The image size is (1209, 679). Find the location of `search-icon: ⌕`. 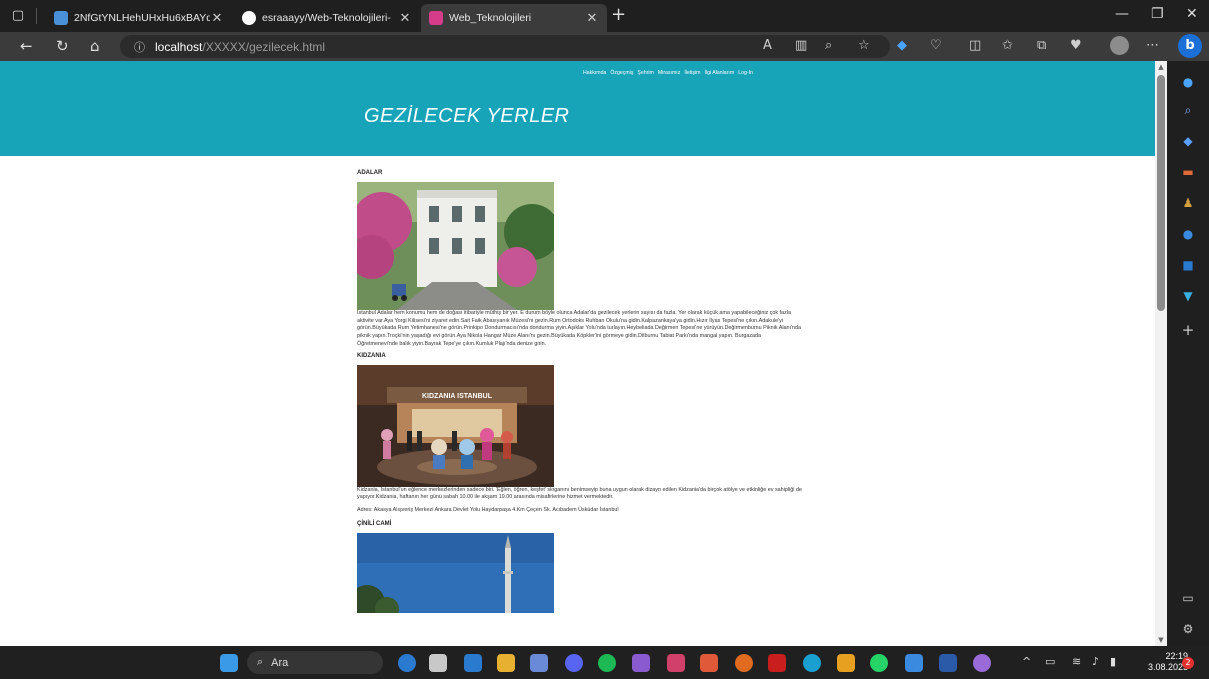

search-icon: ⌕ is located at coordinates (1188, 110).